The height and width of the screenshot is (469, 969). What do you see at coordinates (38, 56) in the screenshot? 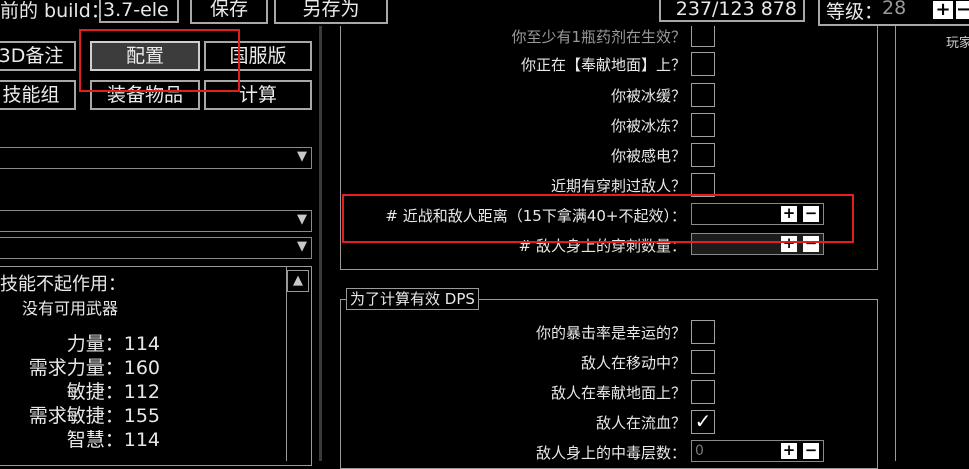
I see `notes-tab: 3D备注` at bounding box center [38, 56].